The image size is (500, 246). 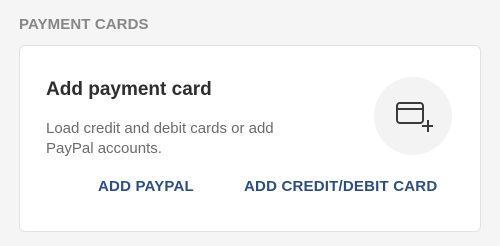 What do you see at coordinates (129, 89) in the screenshot?
I see `card-title: Add payment card` at bounding box center [129, 89].